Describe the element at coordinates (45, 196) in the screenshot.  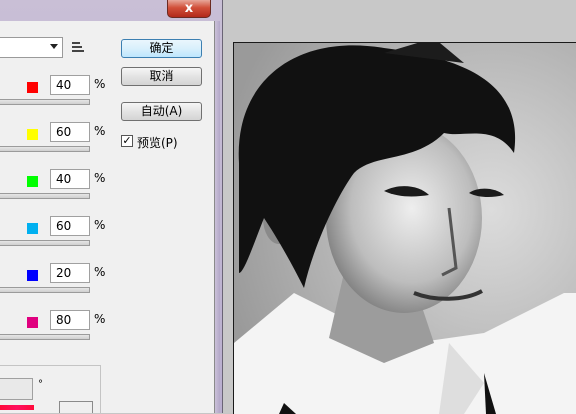
I see `green-slider` at that location.